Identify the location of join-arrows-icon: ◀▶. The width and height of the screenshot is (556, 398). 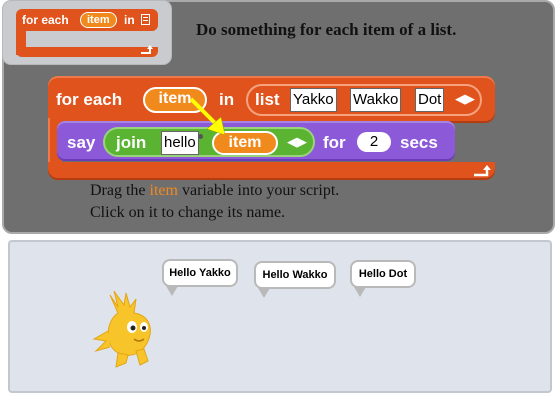
(297, 142).